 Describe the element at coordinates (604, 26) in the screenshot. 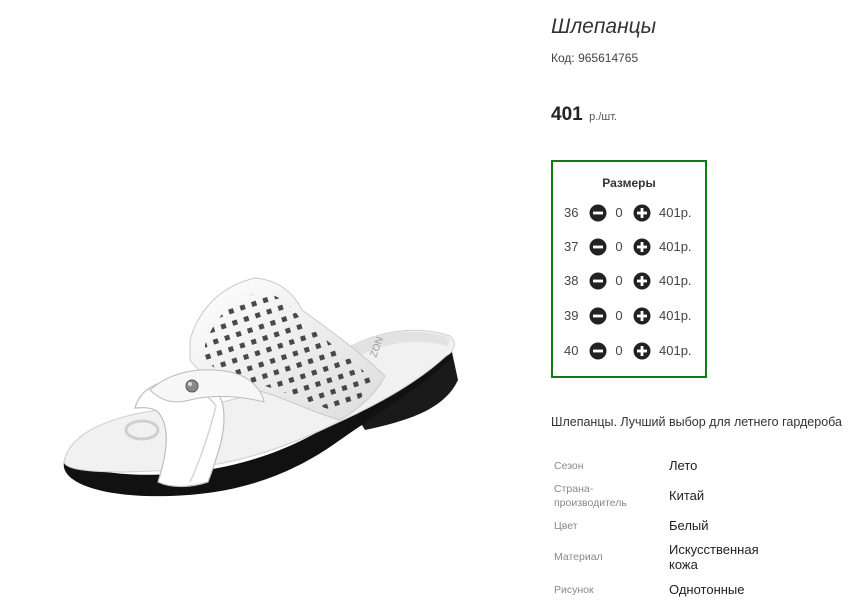

I see `product-title: Шлепанцы` at that location.